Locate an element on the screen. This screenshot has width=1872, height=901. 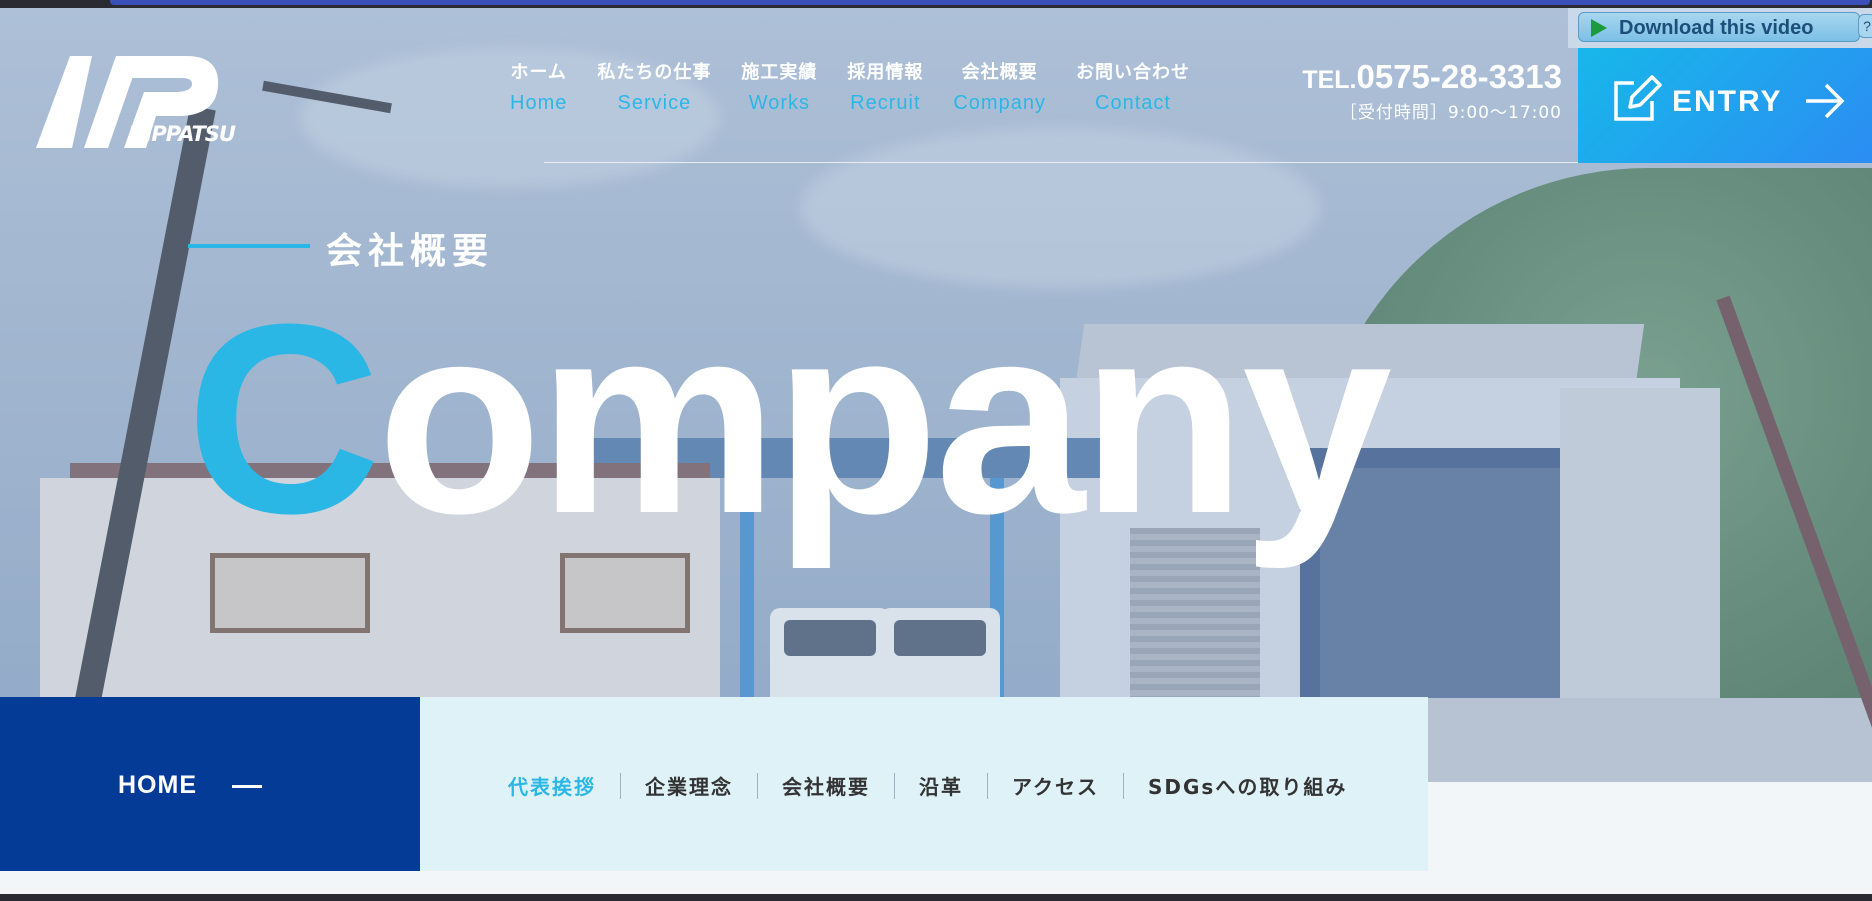
section-nav-overview: 会社概要 is located at coordinates (826, 785).